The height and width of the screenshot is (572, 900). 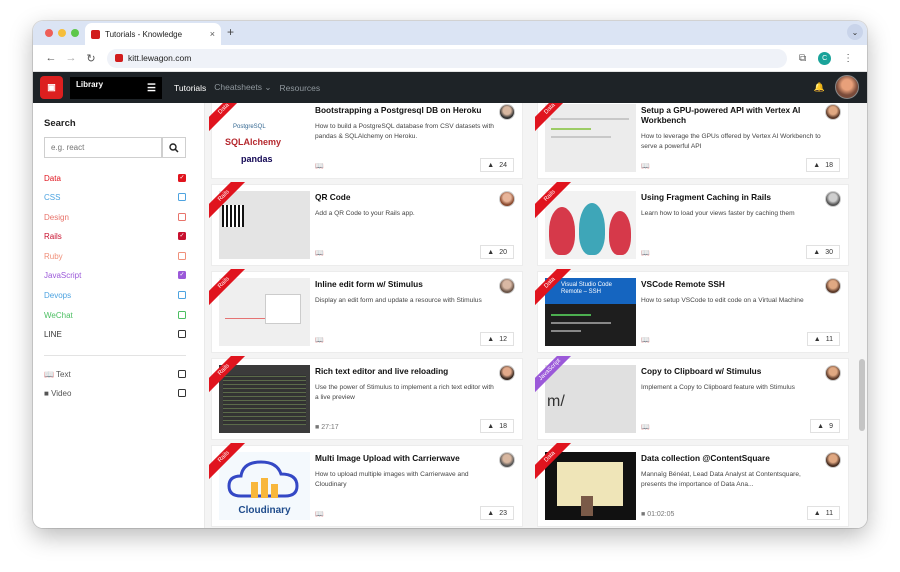 I want to click on card-title: Using Fragment Caching in Rails, so click(x=728, y=197).